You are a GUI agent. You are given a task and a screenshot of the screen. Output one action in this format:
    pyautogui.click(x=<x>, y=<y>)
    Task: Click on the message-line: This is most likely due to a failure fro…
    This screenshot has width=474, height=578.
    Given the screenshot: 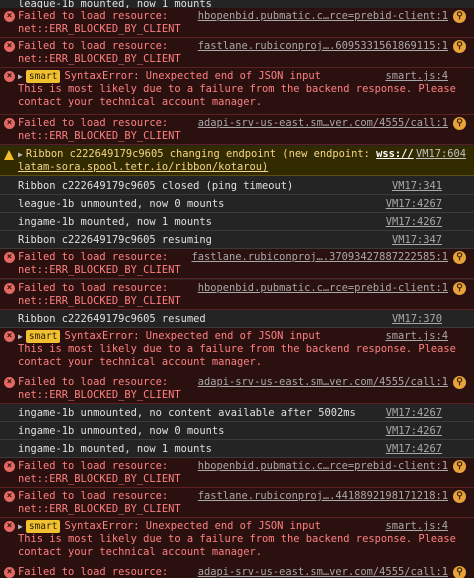 What is the action you would take?
    pyautogui.click(x=244, y=89)
    